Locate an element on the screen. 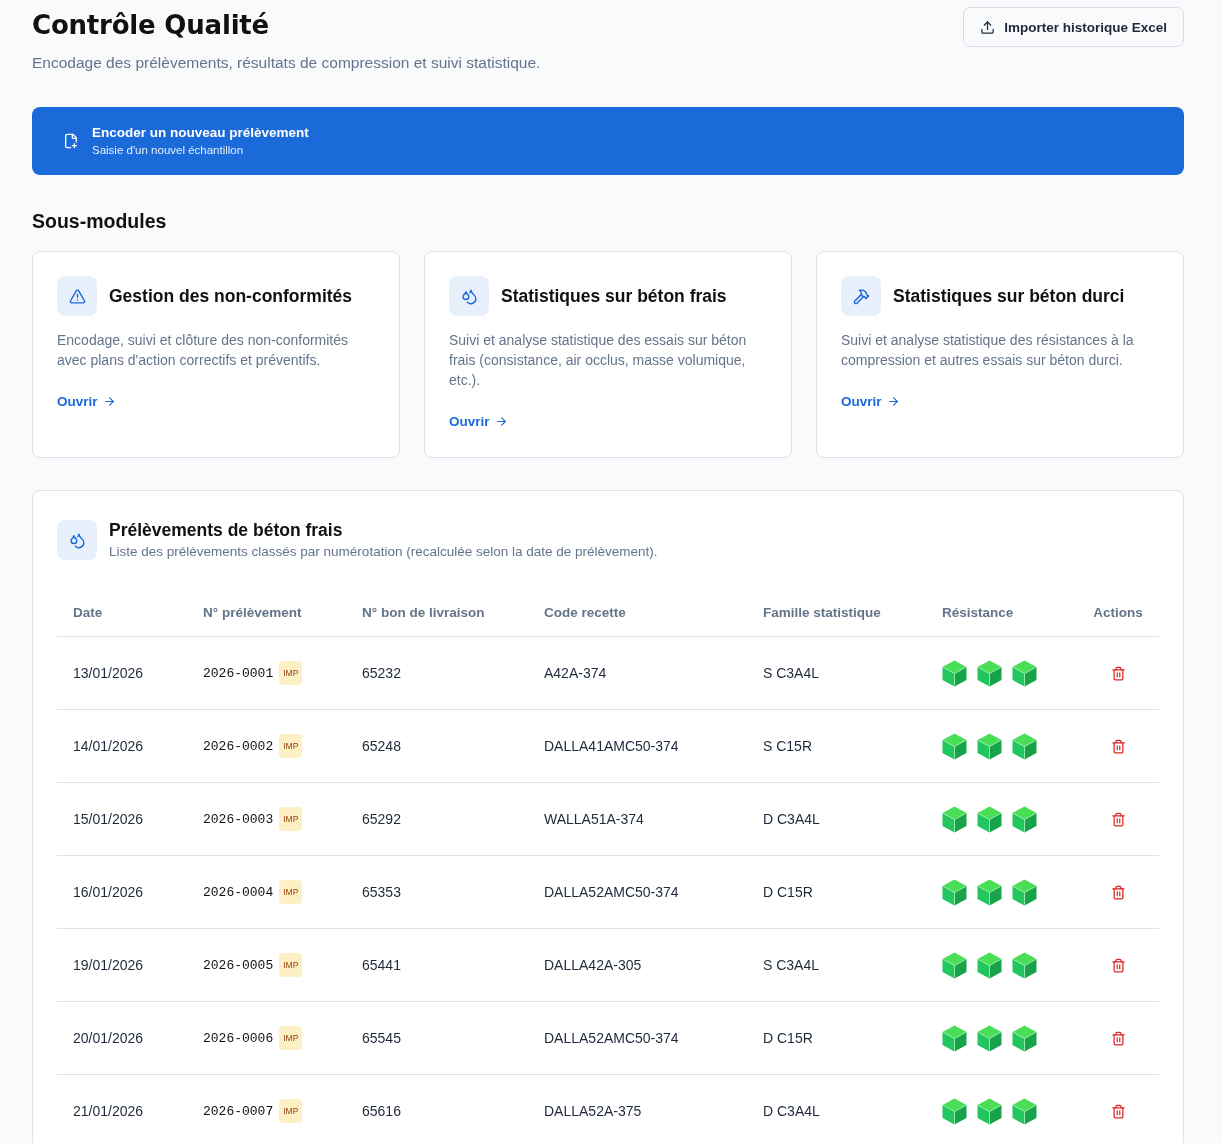 This screenshot has height=1143, width=1222. warning-icon is located at coordinates (77, 296).